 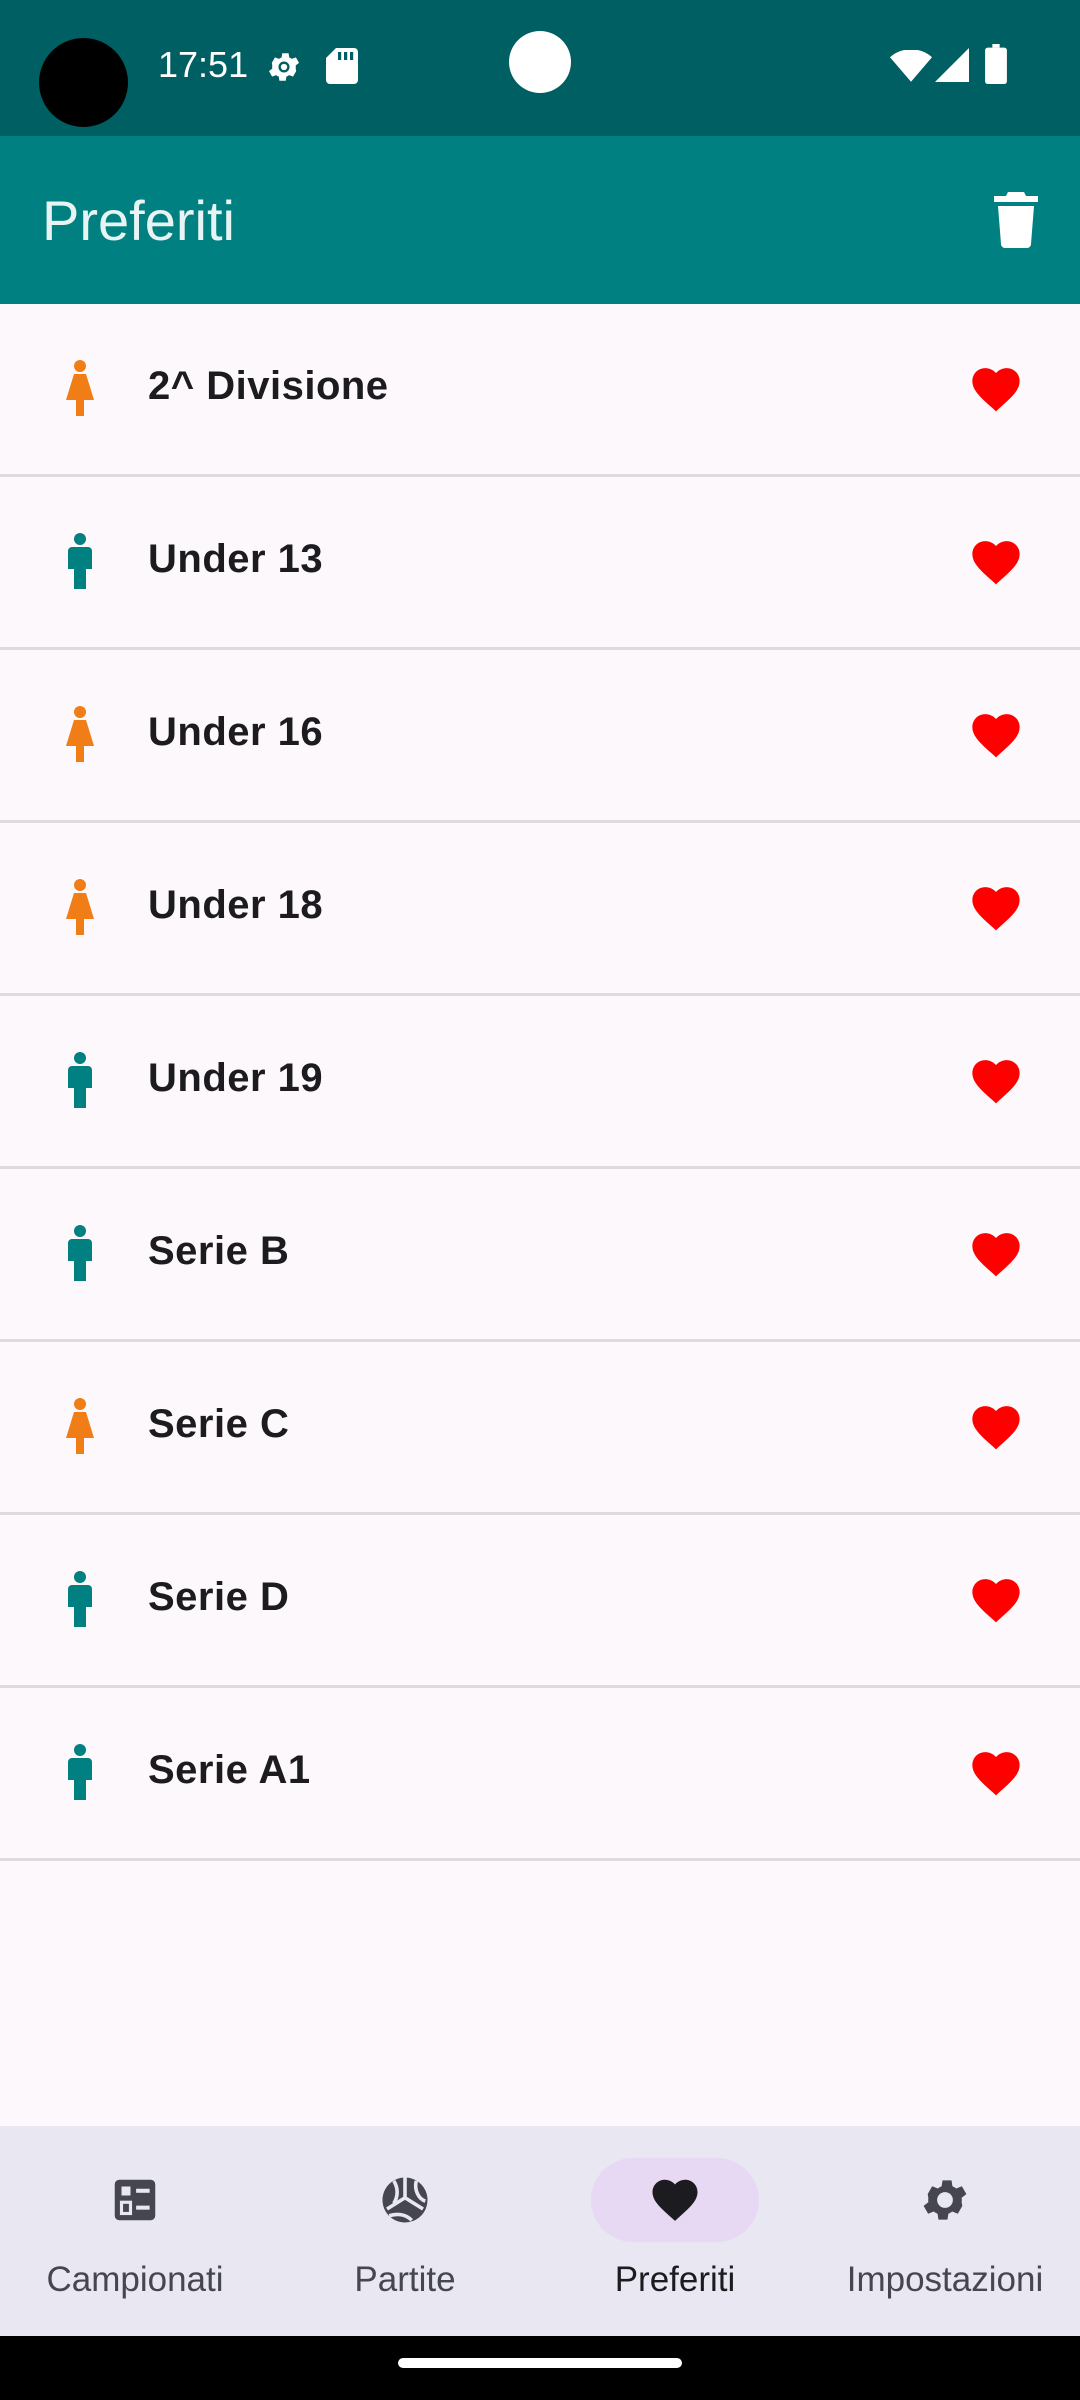 What do you see at coordinates (996, 66) in the screenshot?
I see `battery-icon` at bounding box center [996, 66].